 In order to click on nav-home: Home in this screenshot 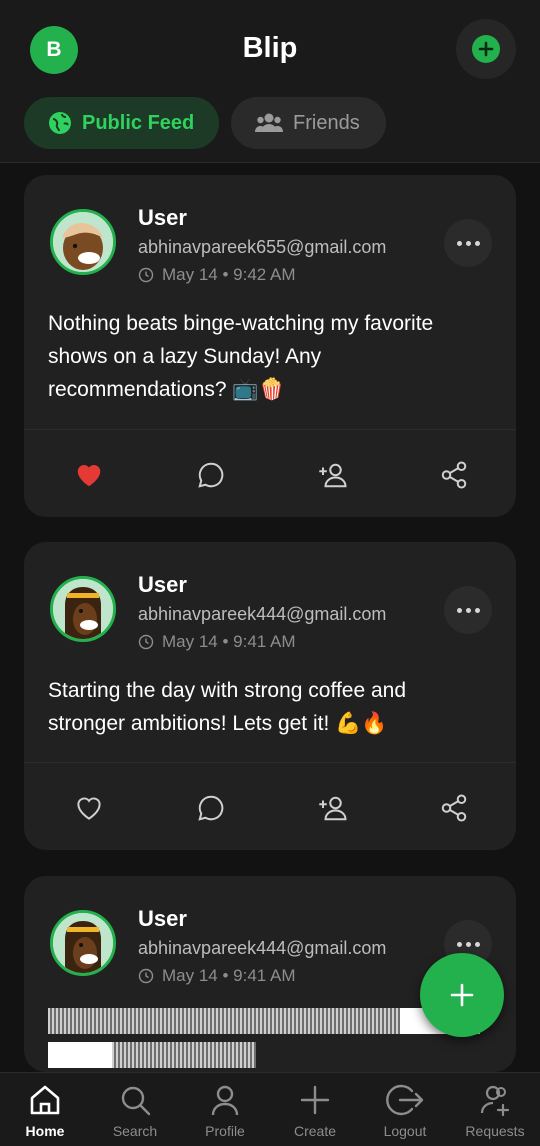, I will do `click(45, 1111)`.